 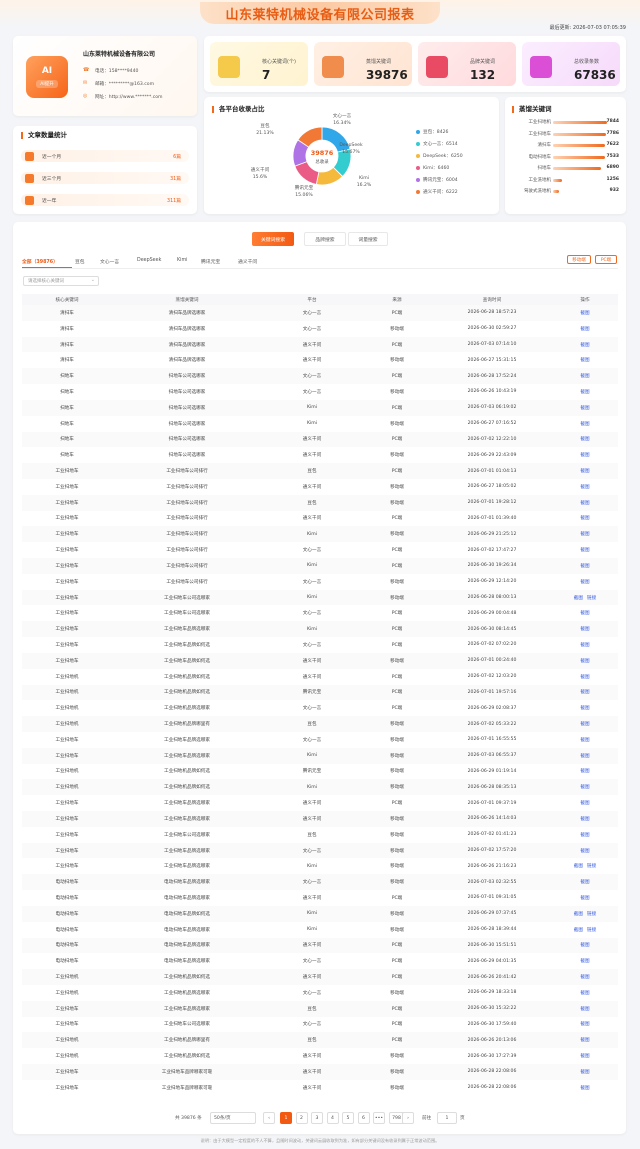 What do you see at coordinates (273, 239) in the screenshot?
I see `tab-keyword-search: 关键词搜索` at bounding box center [273, 239].